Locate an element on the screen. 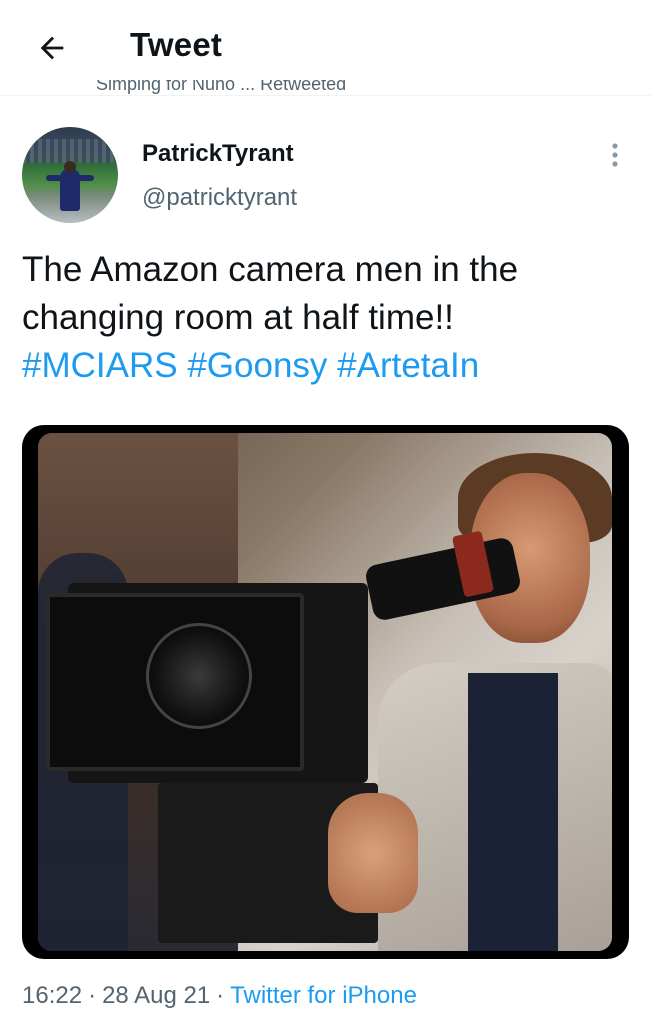 Image resolution: width=651 pixels, height=1024 pixels. tweet-text-line: The Amazon camera men in the is located at coordinates (270, 269).